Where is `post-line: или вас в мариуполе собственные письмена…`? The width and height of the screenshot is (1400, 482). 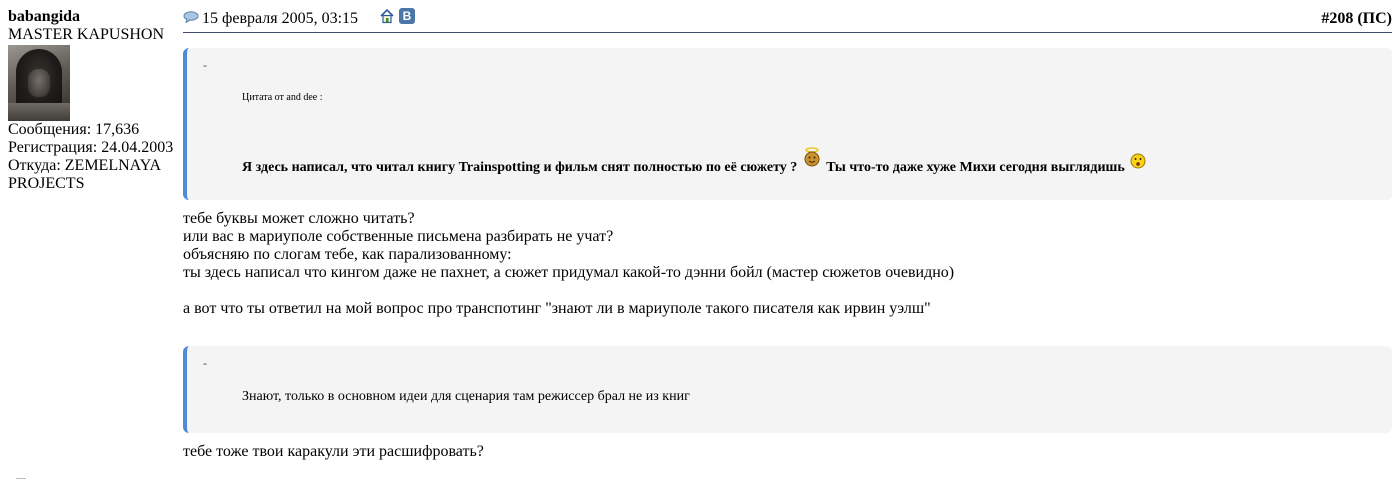
post-line: или вас в мариуполе собственные письмена… is located at coordinates (398, 236).